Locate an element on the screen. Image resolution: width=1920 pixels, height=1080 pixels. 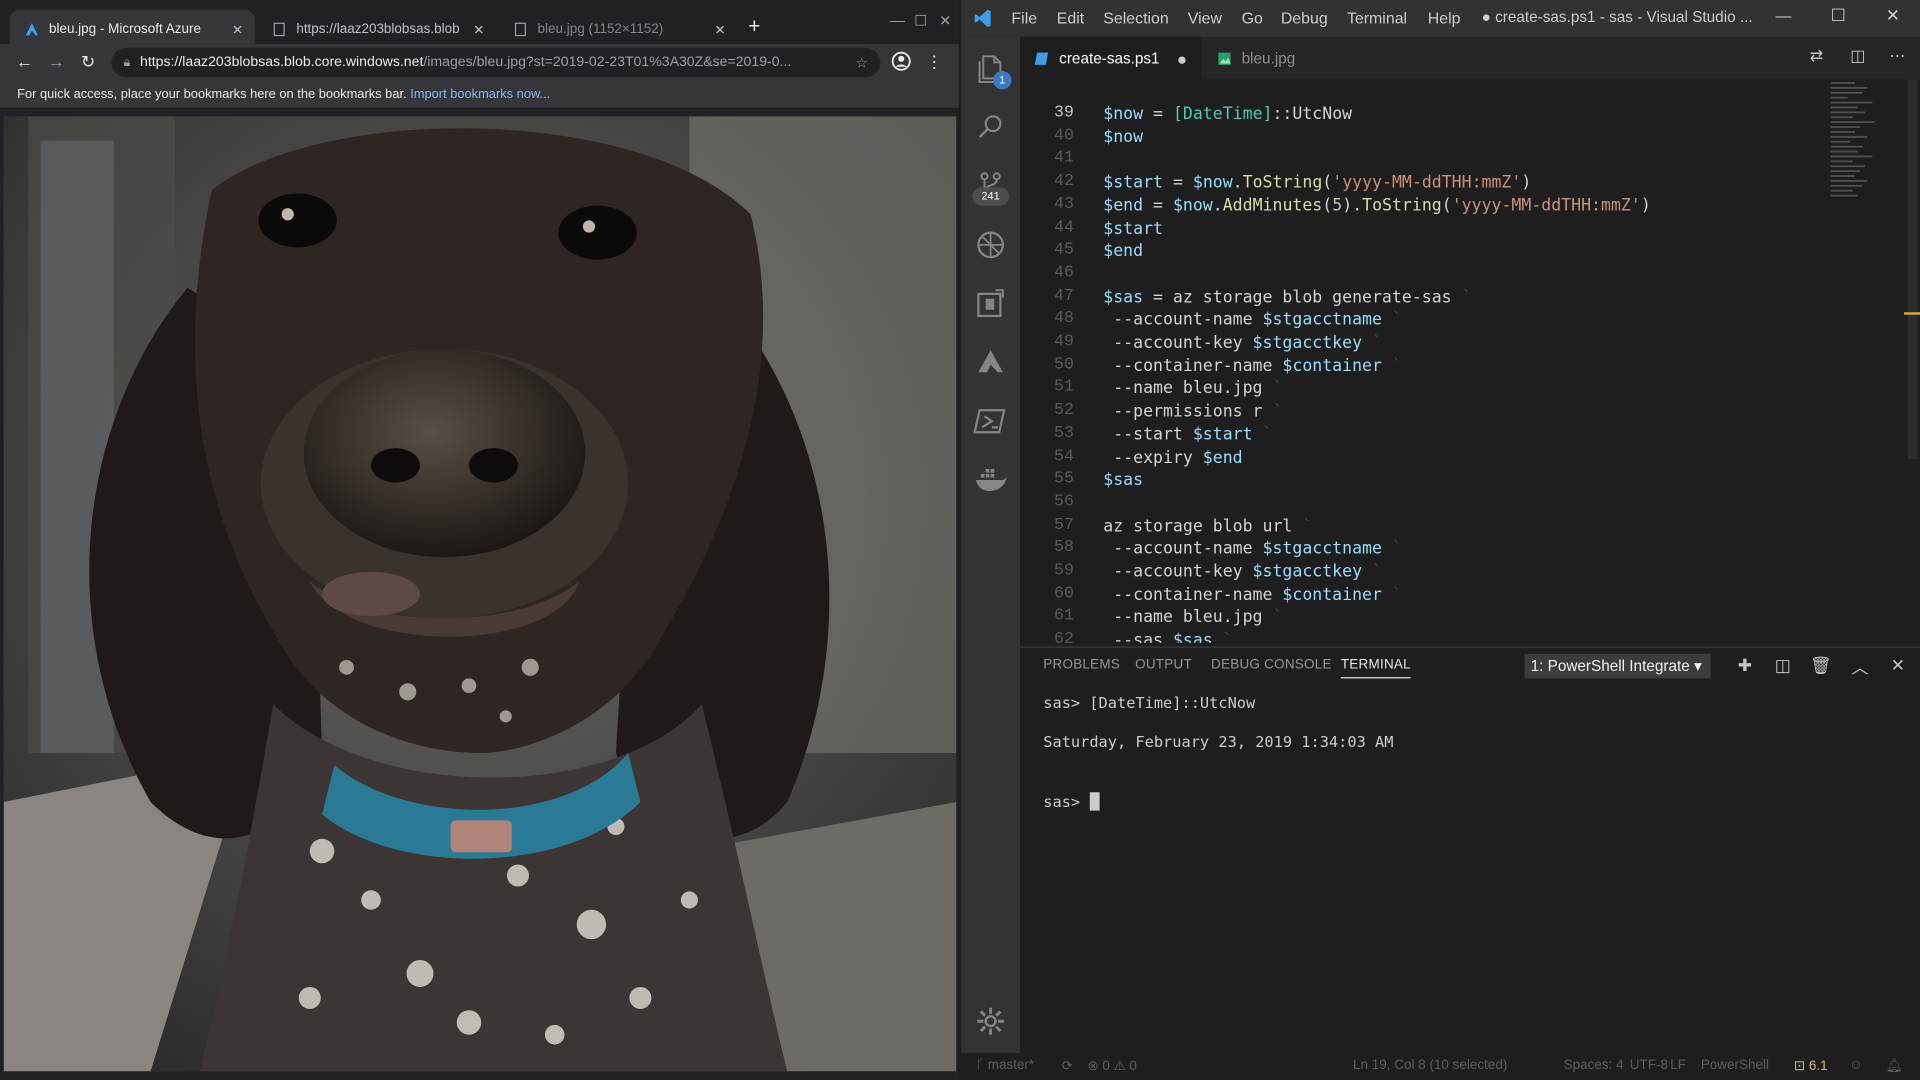
encoding: UTF-8 is located at coordinates (1649, 1065).